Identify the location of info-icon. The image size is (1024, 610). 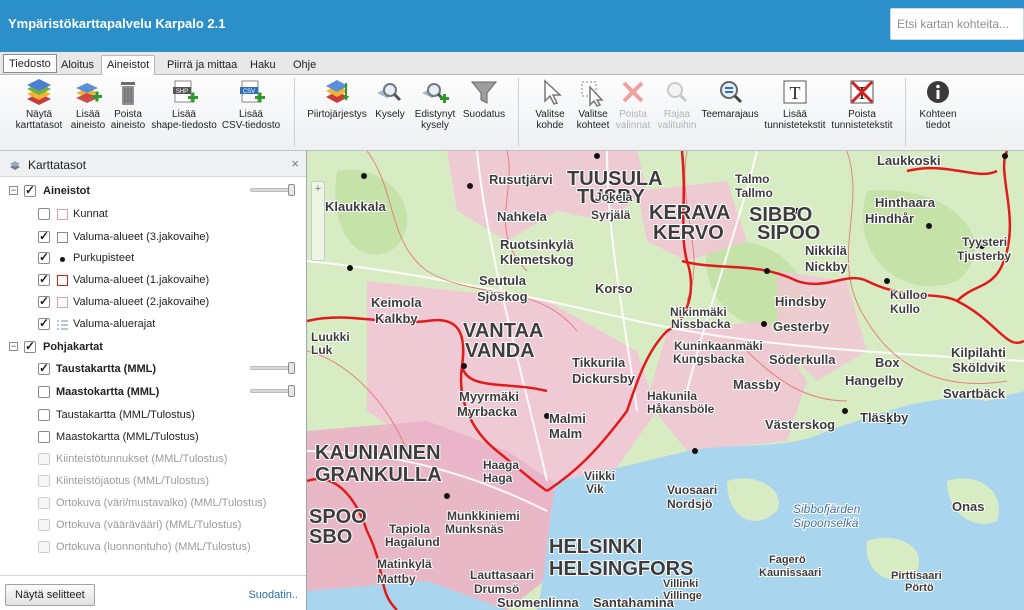
(938, 92).